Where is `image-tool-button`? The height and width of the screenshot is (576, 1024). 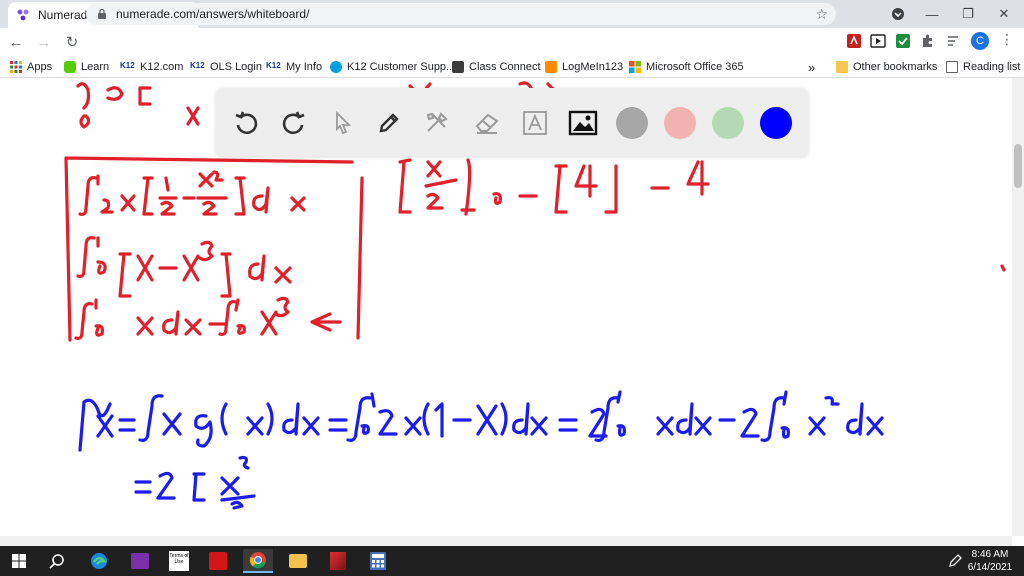 image-tool-button is located at coordinates (583, 123).